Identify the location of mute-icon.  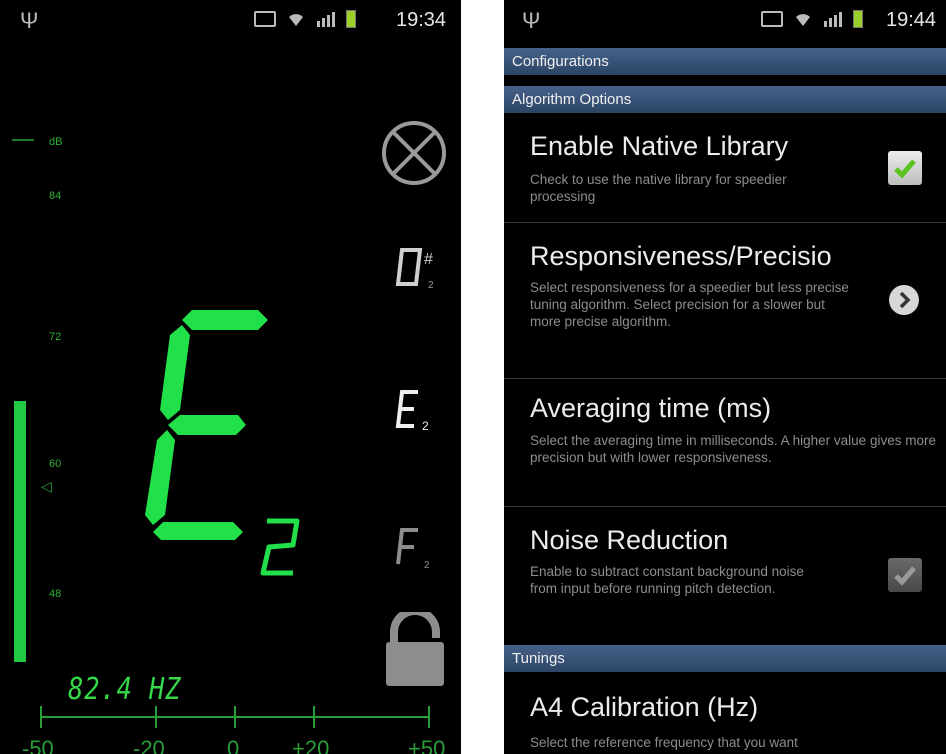
(414, 153).